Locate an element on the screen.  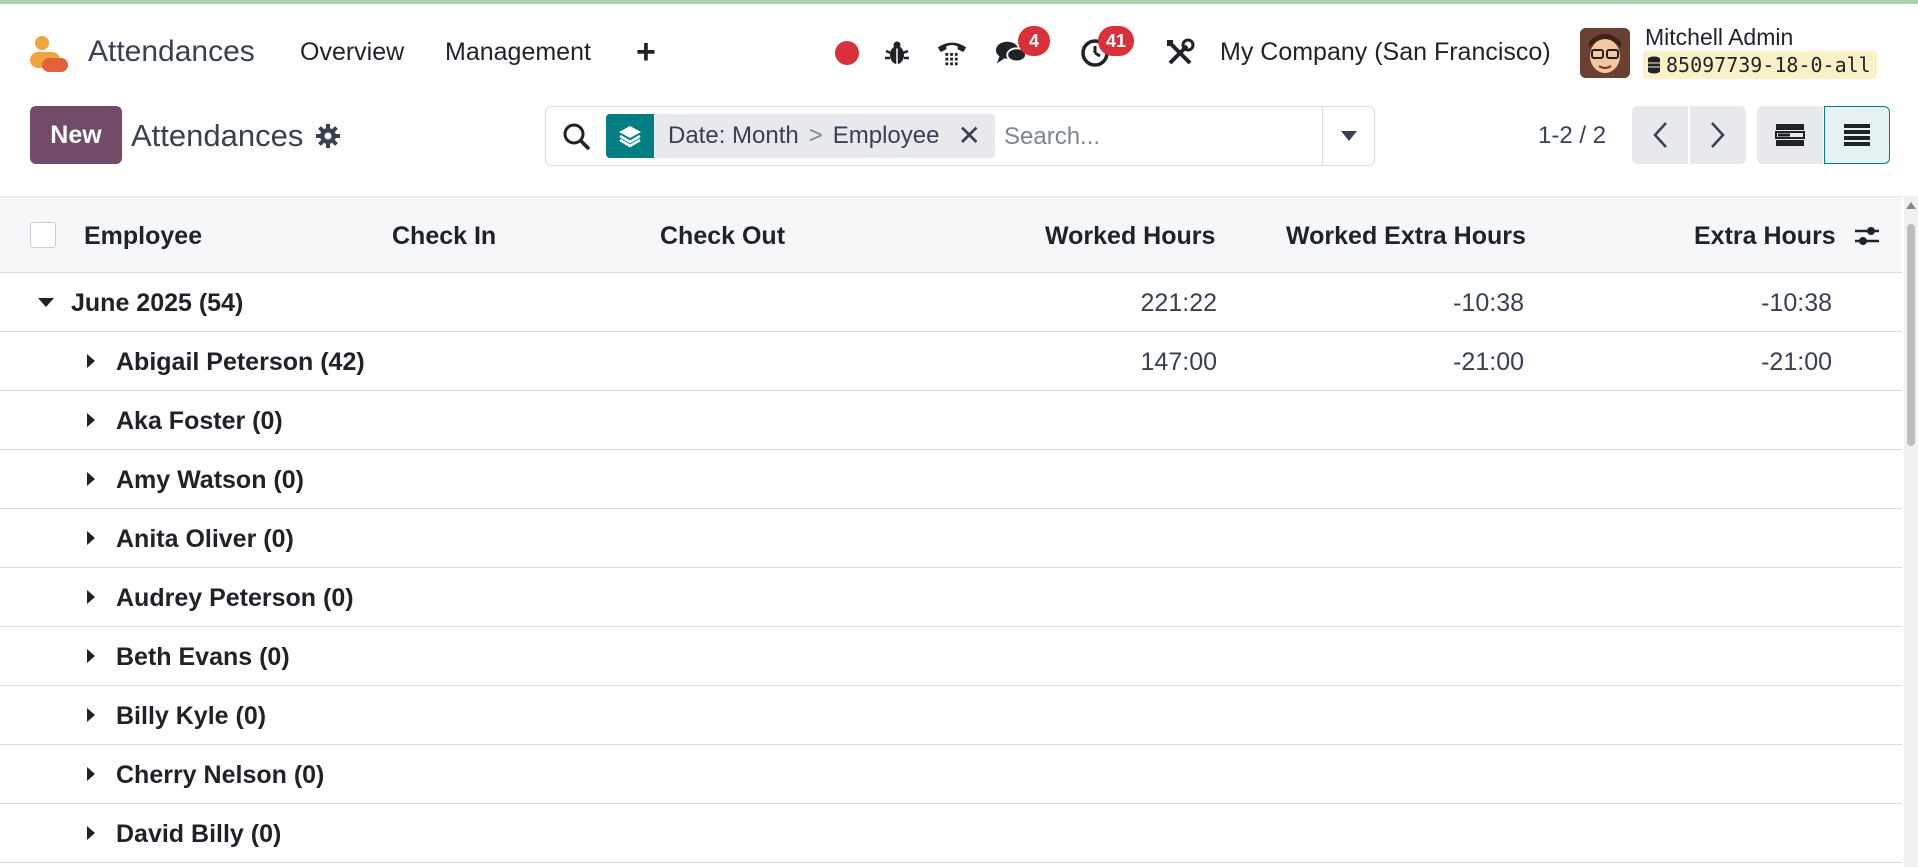
list-view-button is located at coordinates (1857, 135).